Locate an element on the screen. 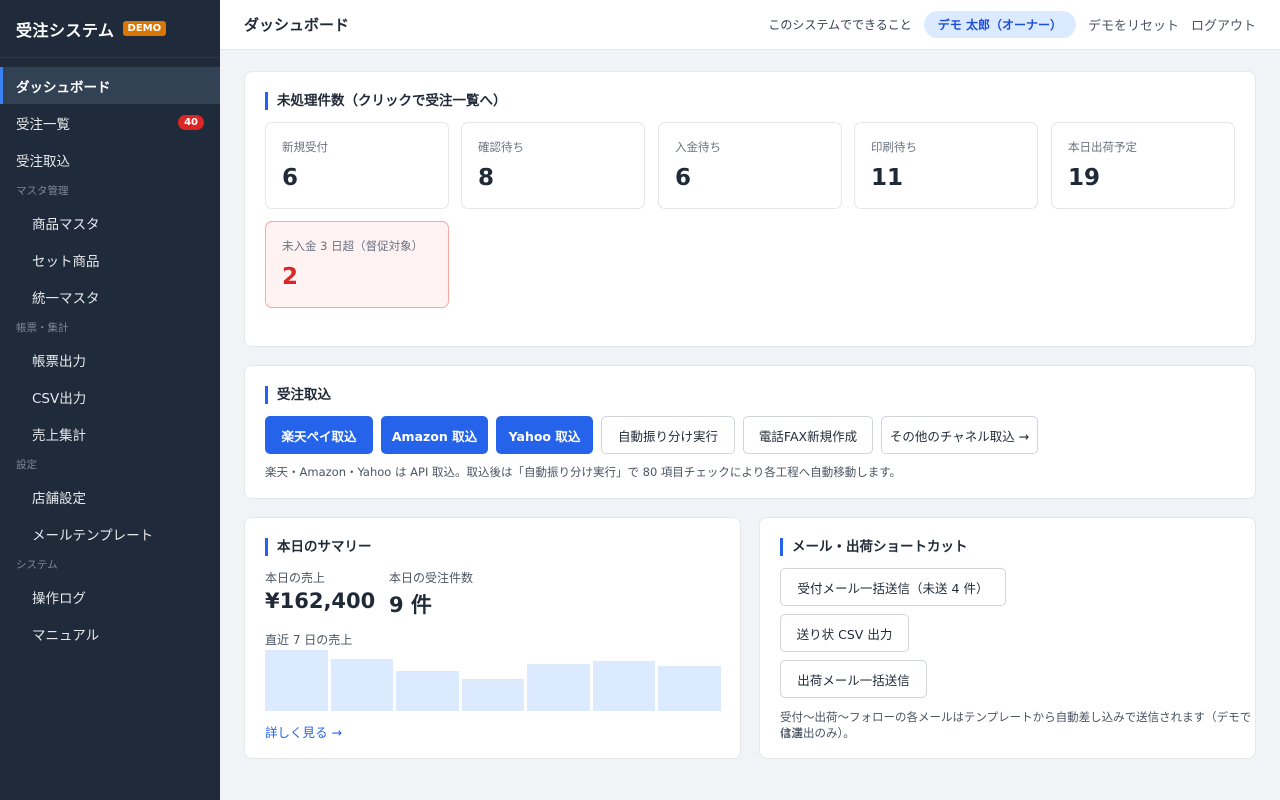  sidebar-item-label: メールテンプレート is located at coordinates (93, 535).